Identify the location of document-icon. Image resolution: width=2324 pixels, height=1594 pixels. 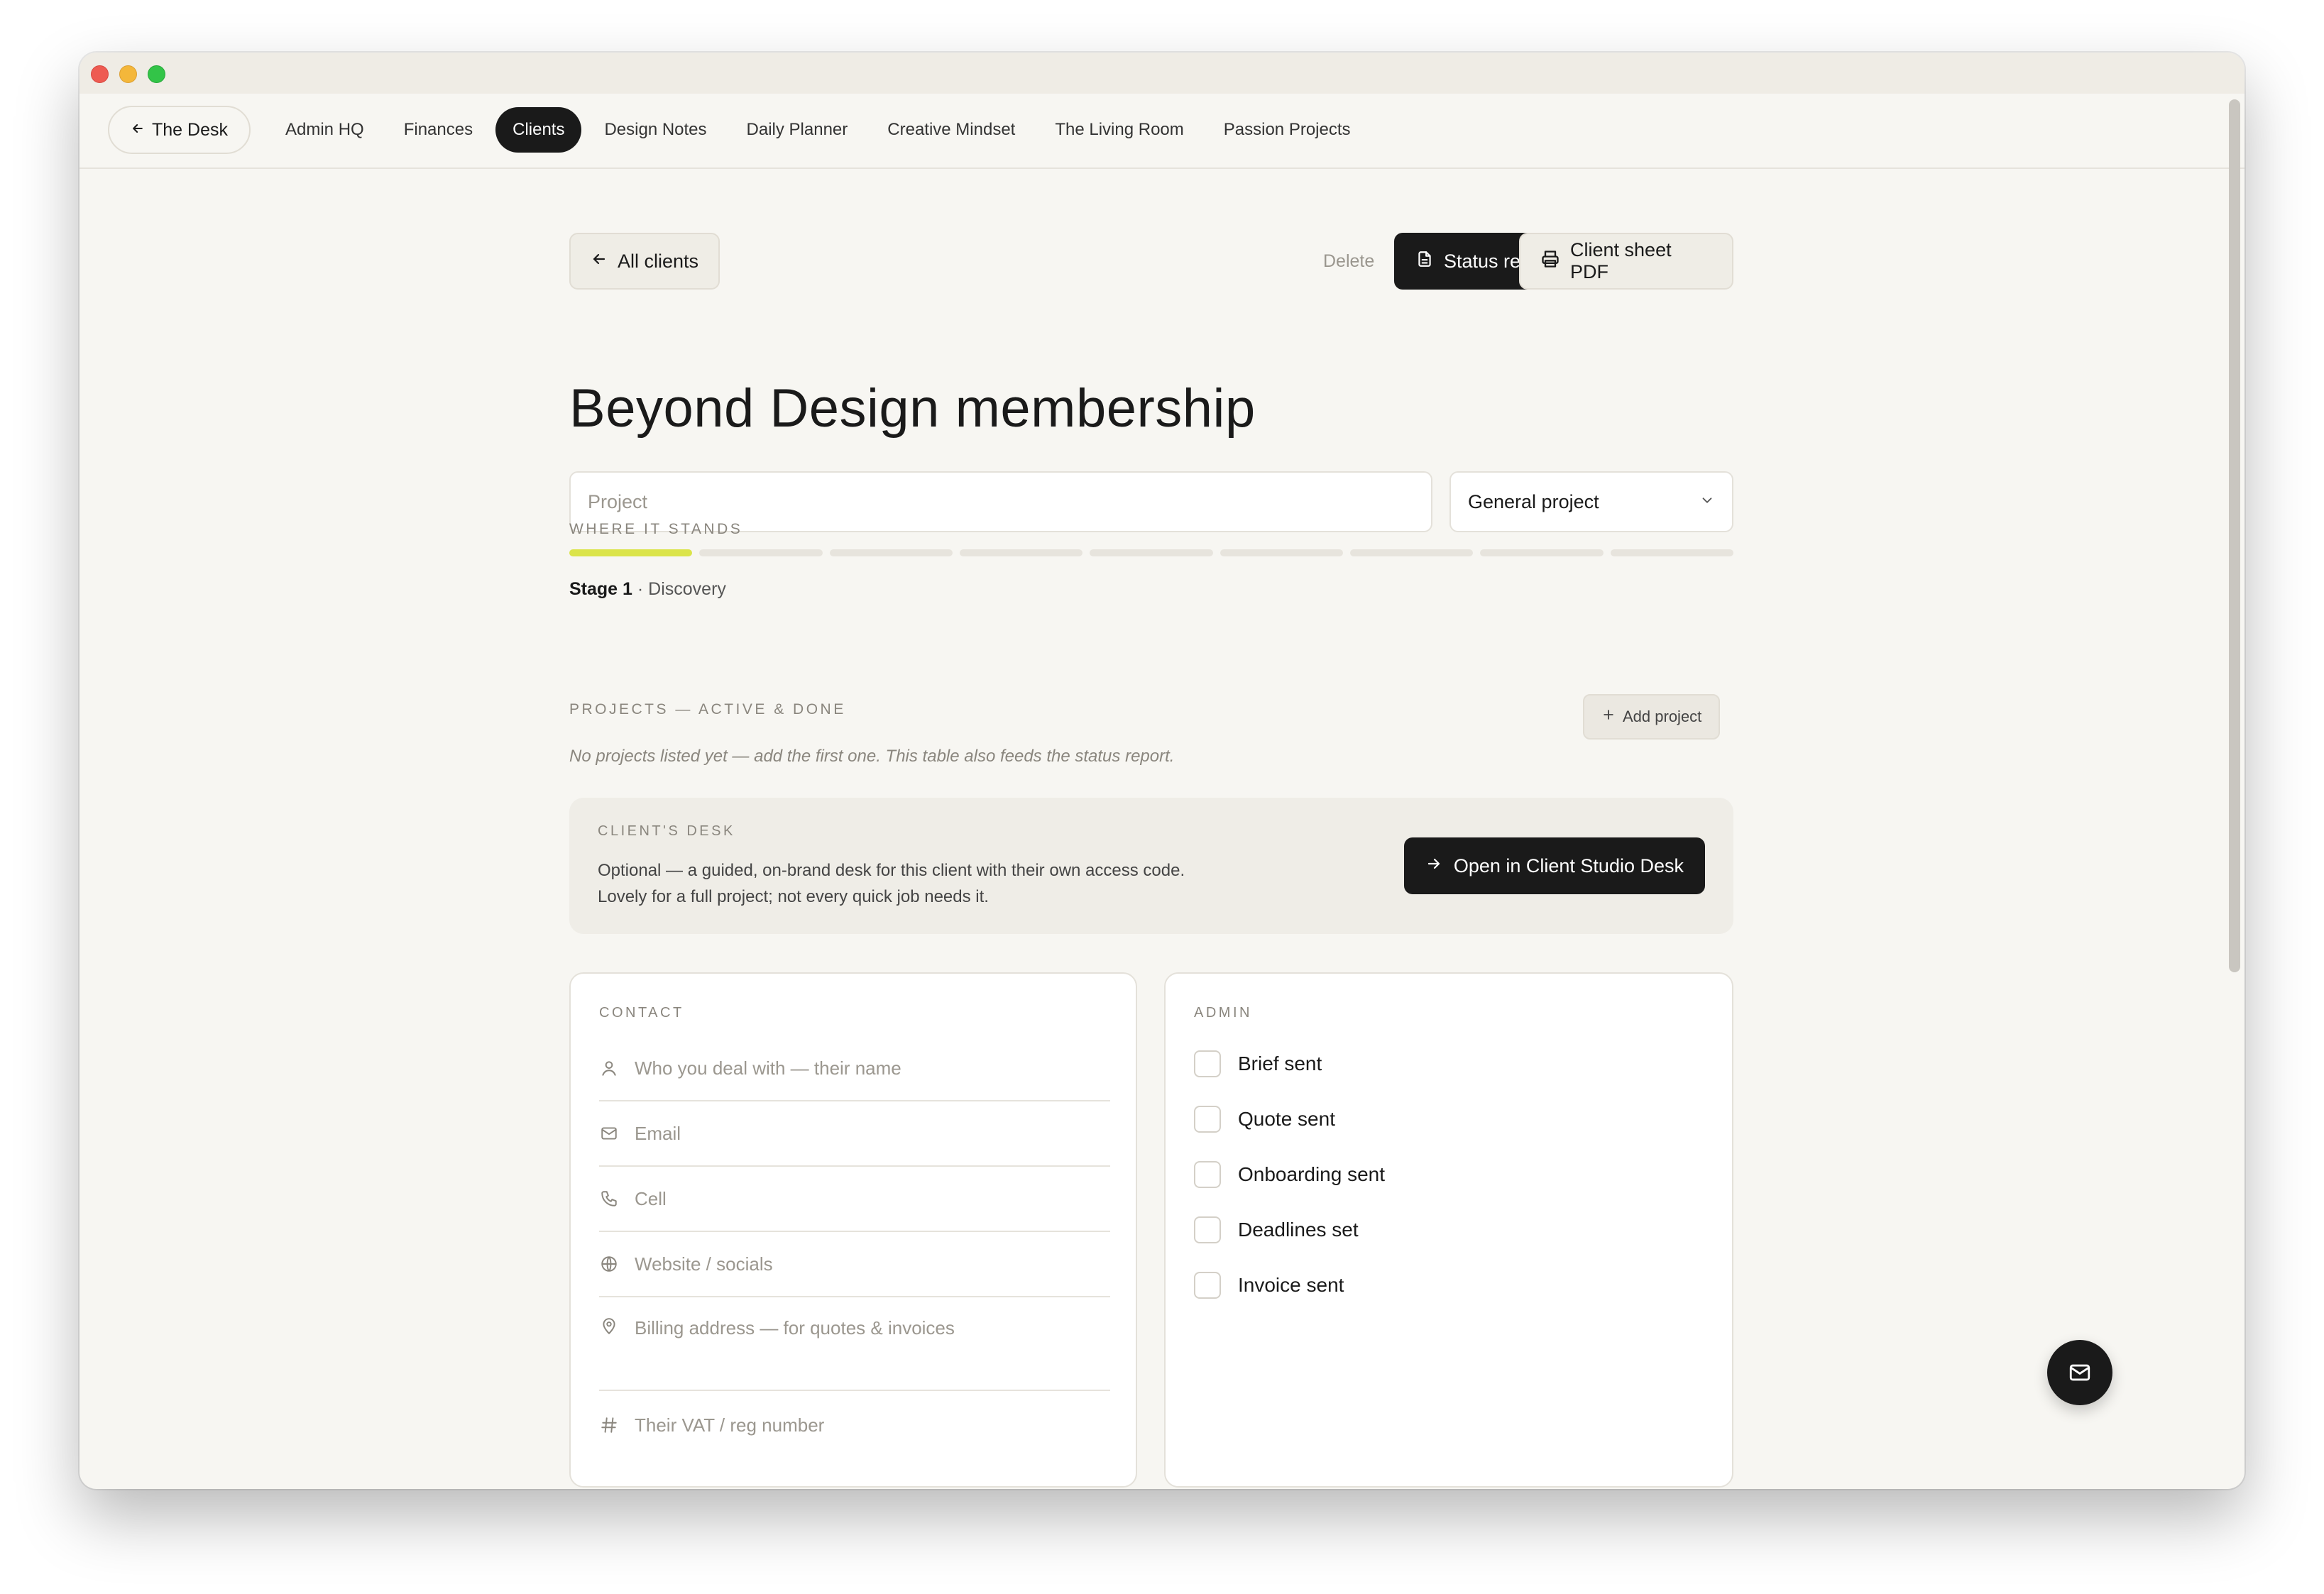
(1424, 262).